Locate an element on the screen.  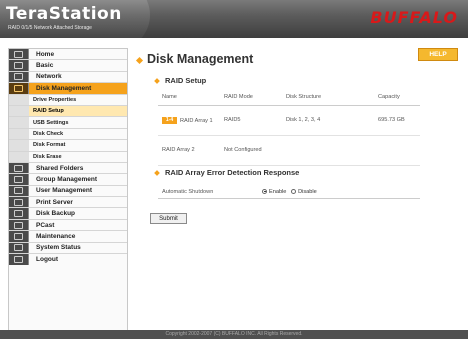
raid-name: RAID Array 1 is located at coordinates (196, 120).